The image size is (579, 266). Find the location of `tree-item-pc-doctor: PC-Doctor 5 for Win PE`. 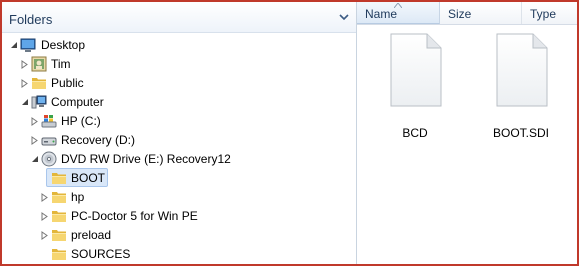

tree-item-pc-doctor: PC-Doctor 5 for Win PE is located at coordinates (179, 216).